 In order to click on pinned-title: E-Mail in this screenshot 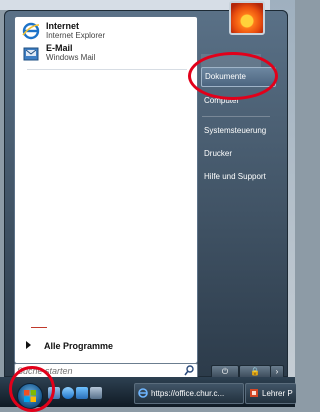, I will do `click(59, 48)`.